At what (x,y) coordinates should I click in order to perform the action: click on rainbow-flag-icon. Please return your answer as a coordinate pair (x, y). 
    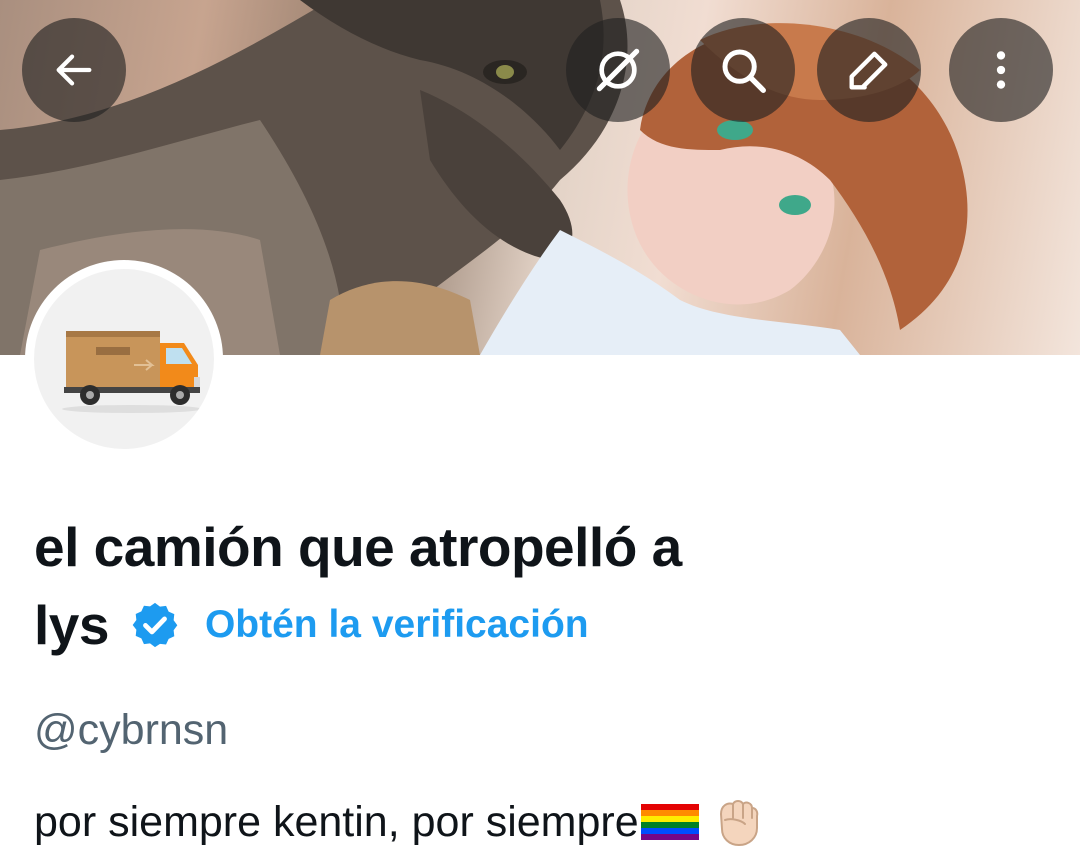
    Looking at the image, I should click on (669, 822).